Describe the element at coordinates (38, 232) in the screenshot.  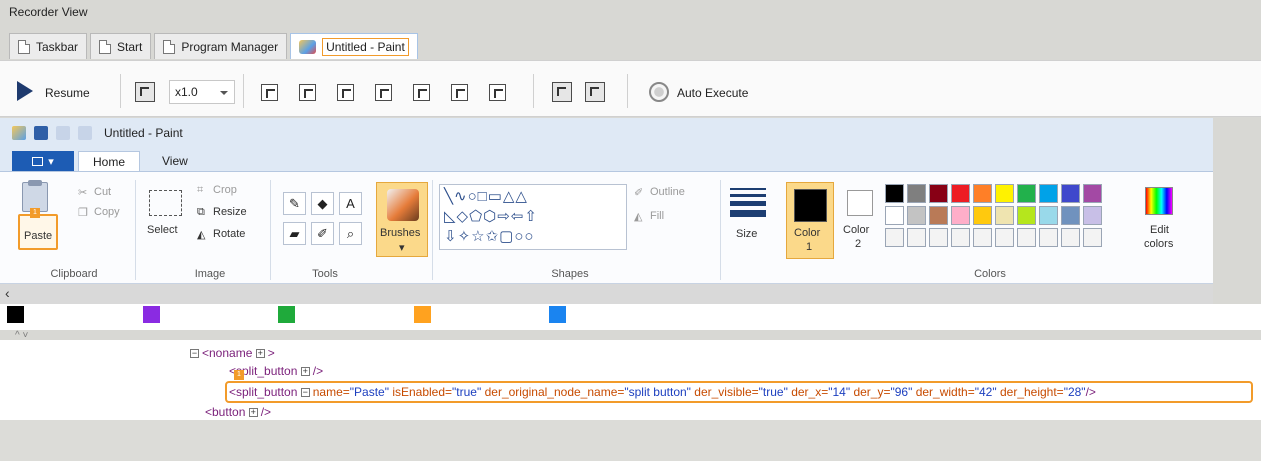
I see `paste-split-button: Paste` at that location.